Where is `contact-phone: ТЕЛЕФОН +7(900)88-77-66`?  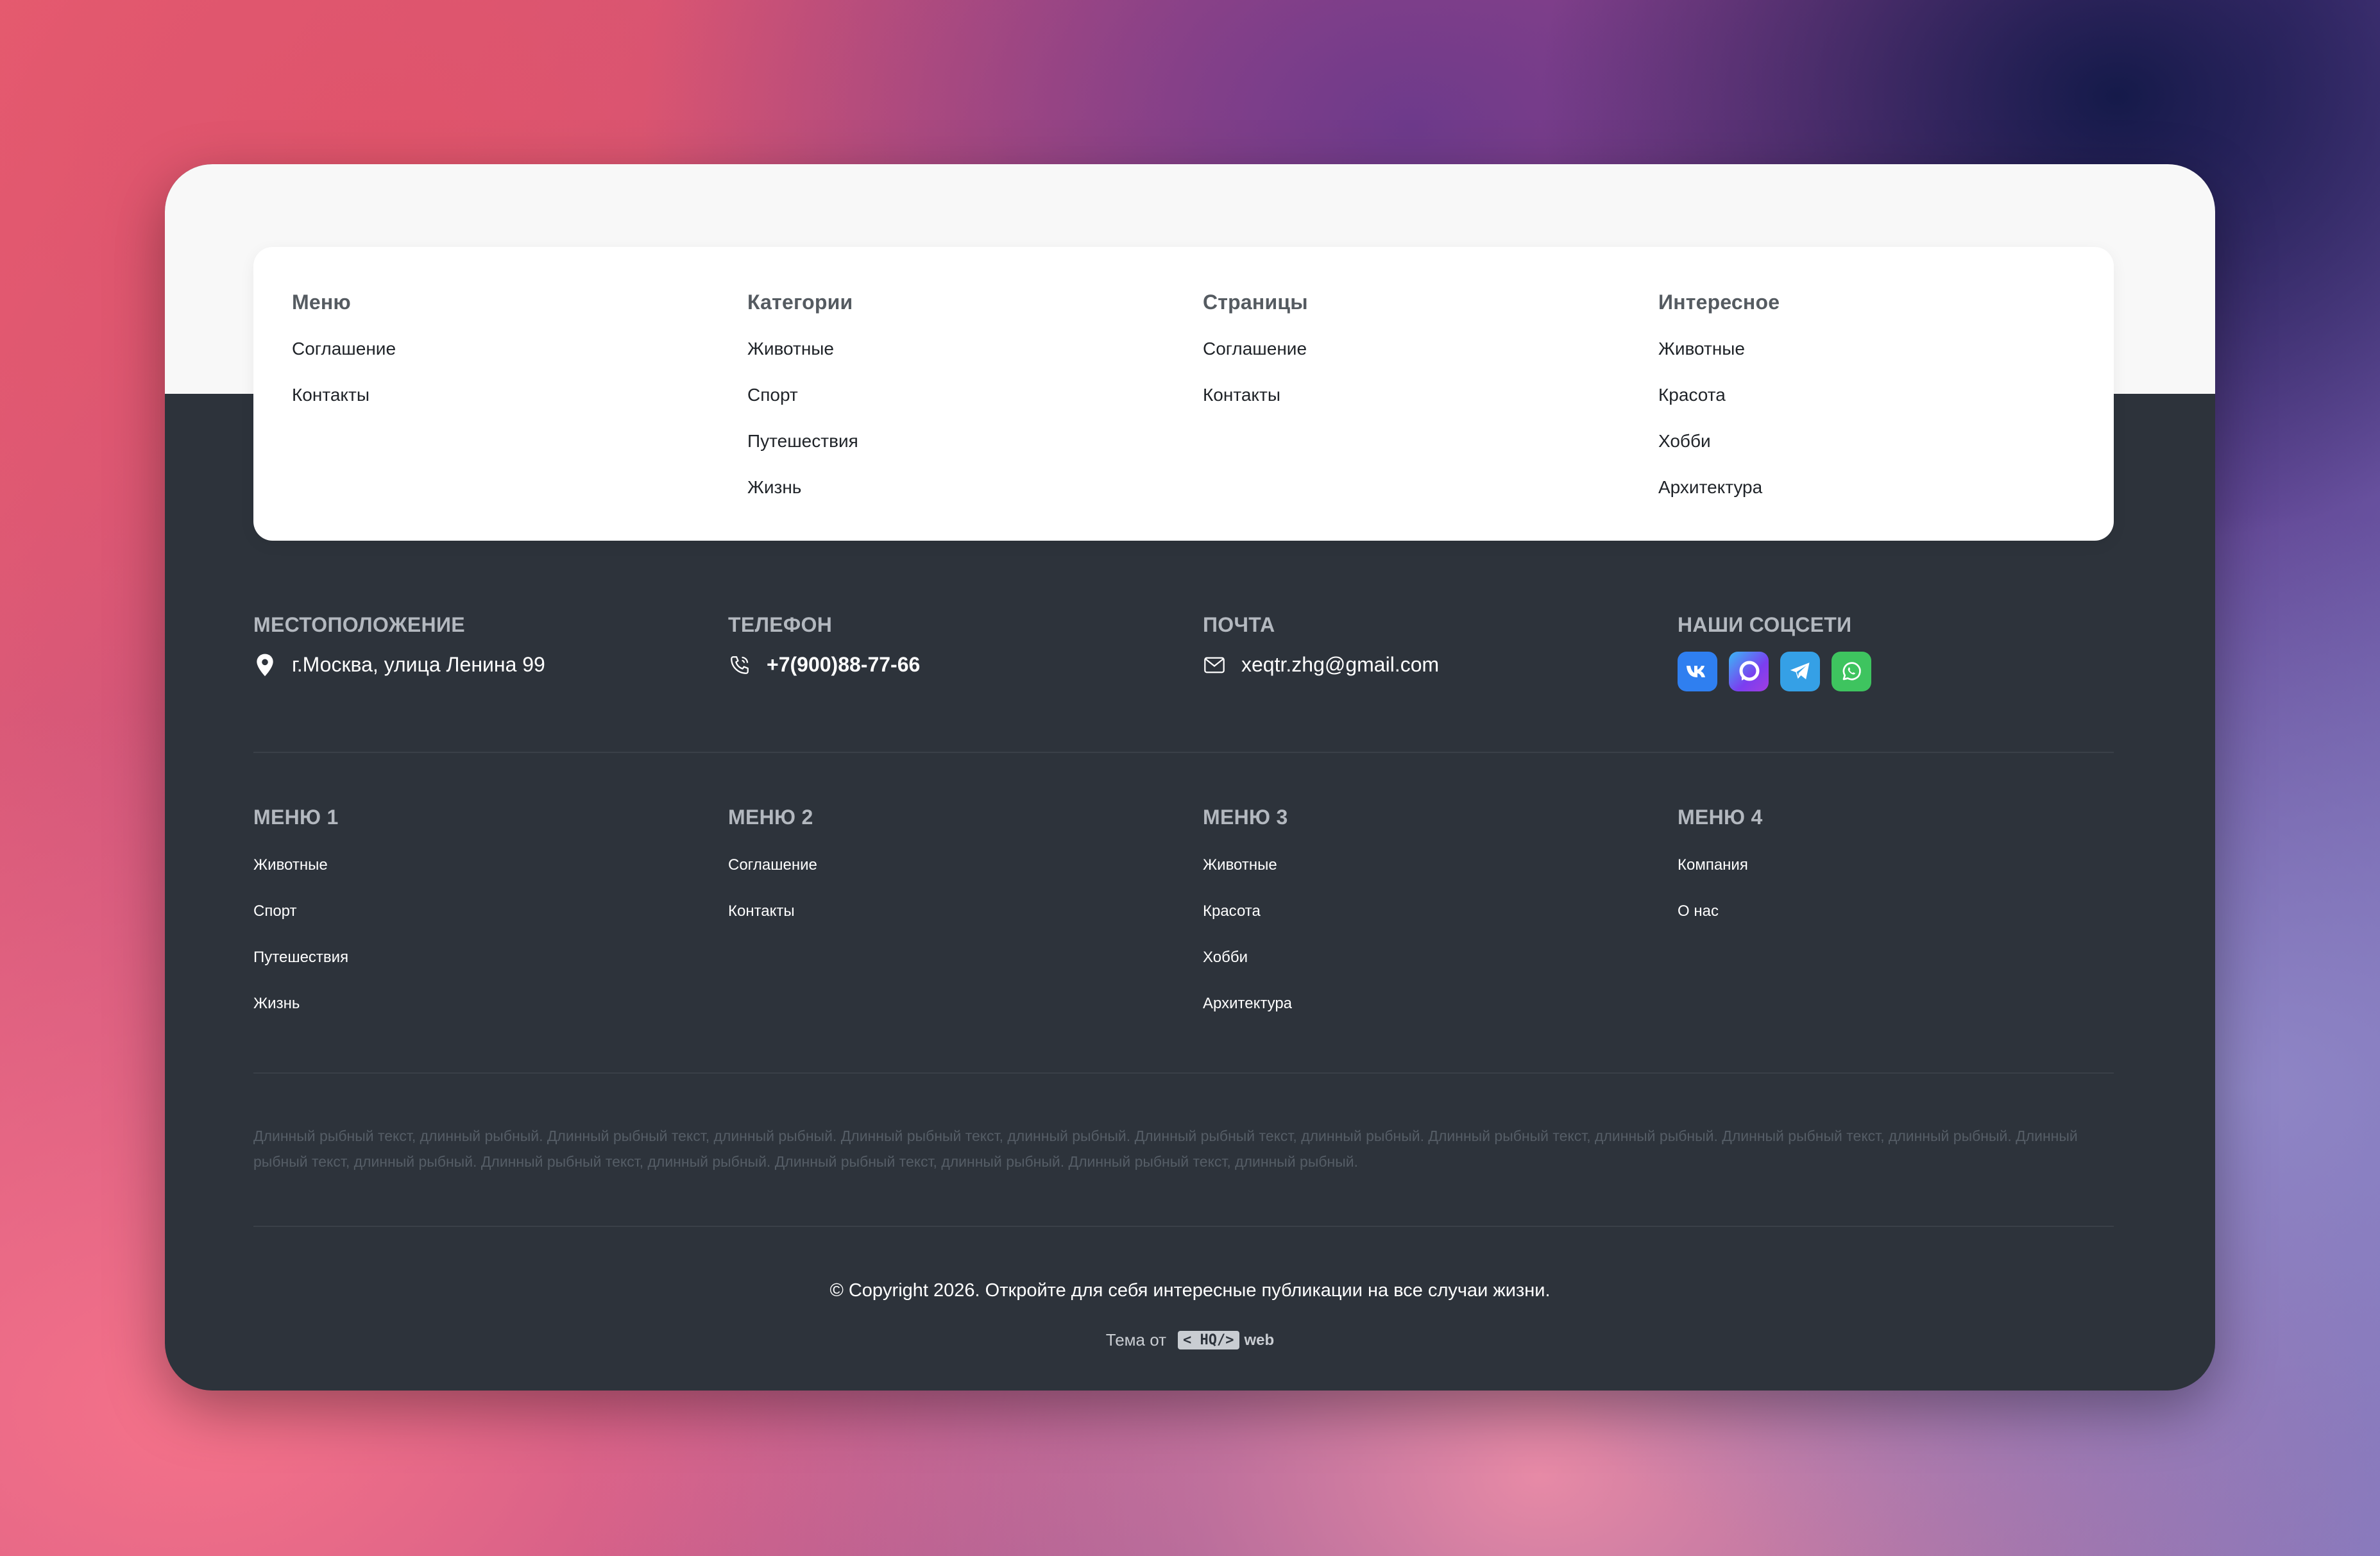 contact-phone: ТЕЛЕФОН +7(900)88-77-66 is located at coordinates (824, 645).